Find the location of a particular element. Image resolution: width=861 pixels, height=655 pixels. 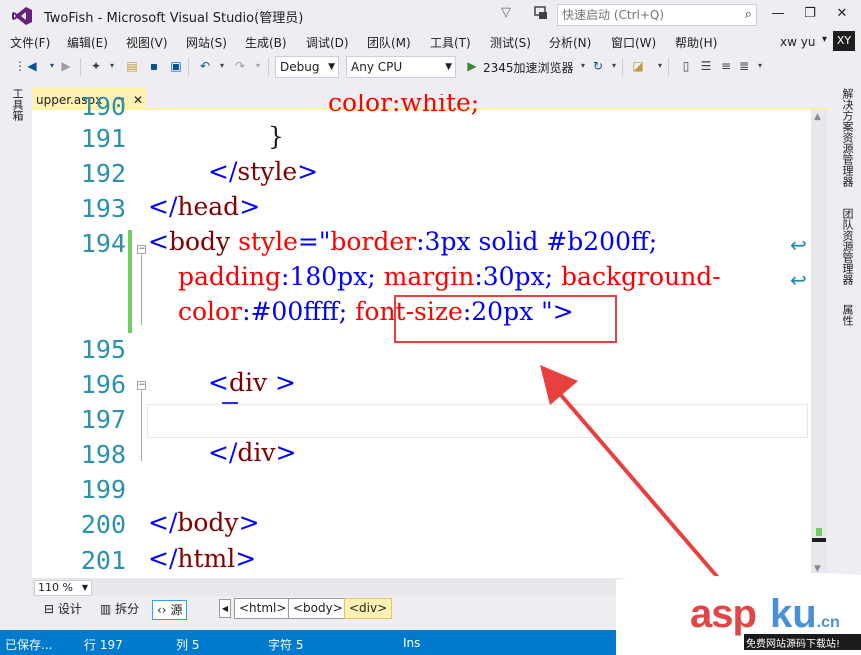

change-indicator is located at coordinates (130, 281).